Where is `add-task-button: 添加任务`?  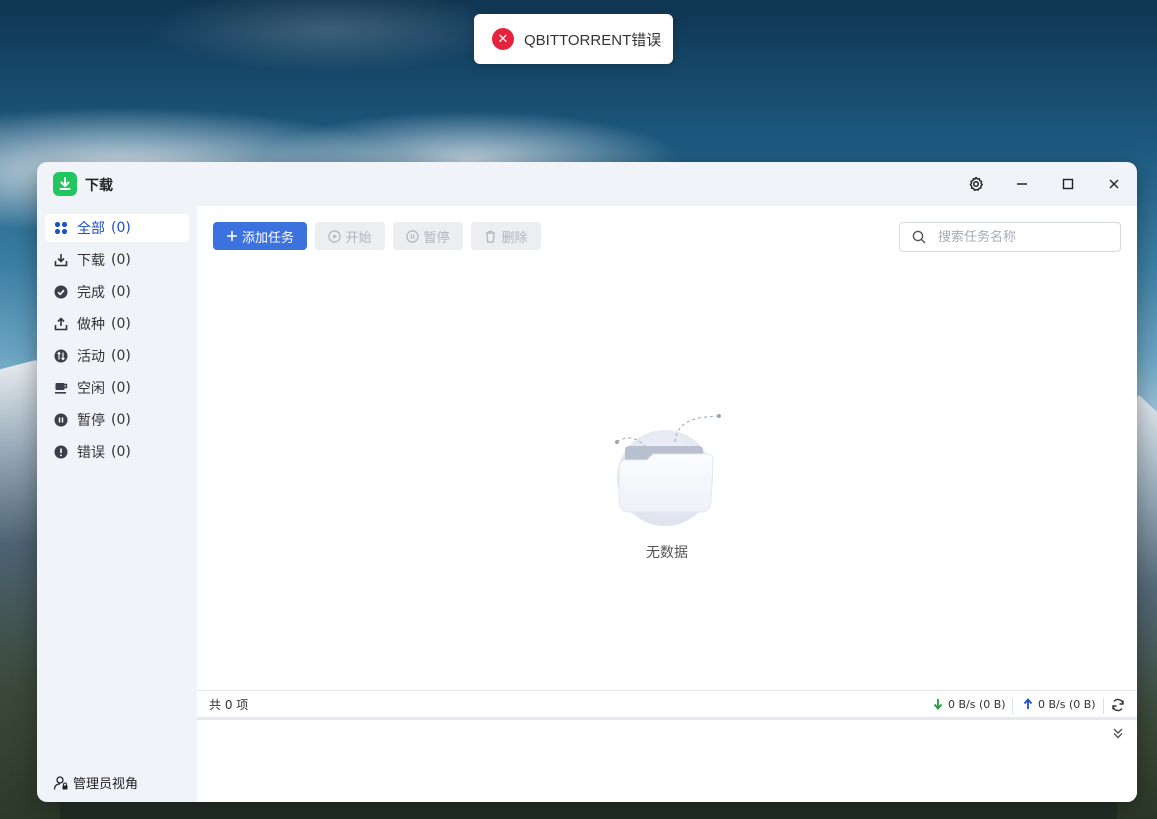 add-task-button: 添加任务 is located at coordinates (260, 236).